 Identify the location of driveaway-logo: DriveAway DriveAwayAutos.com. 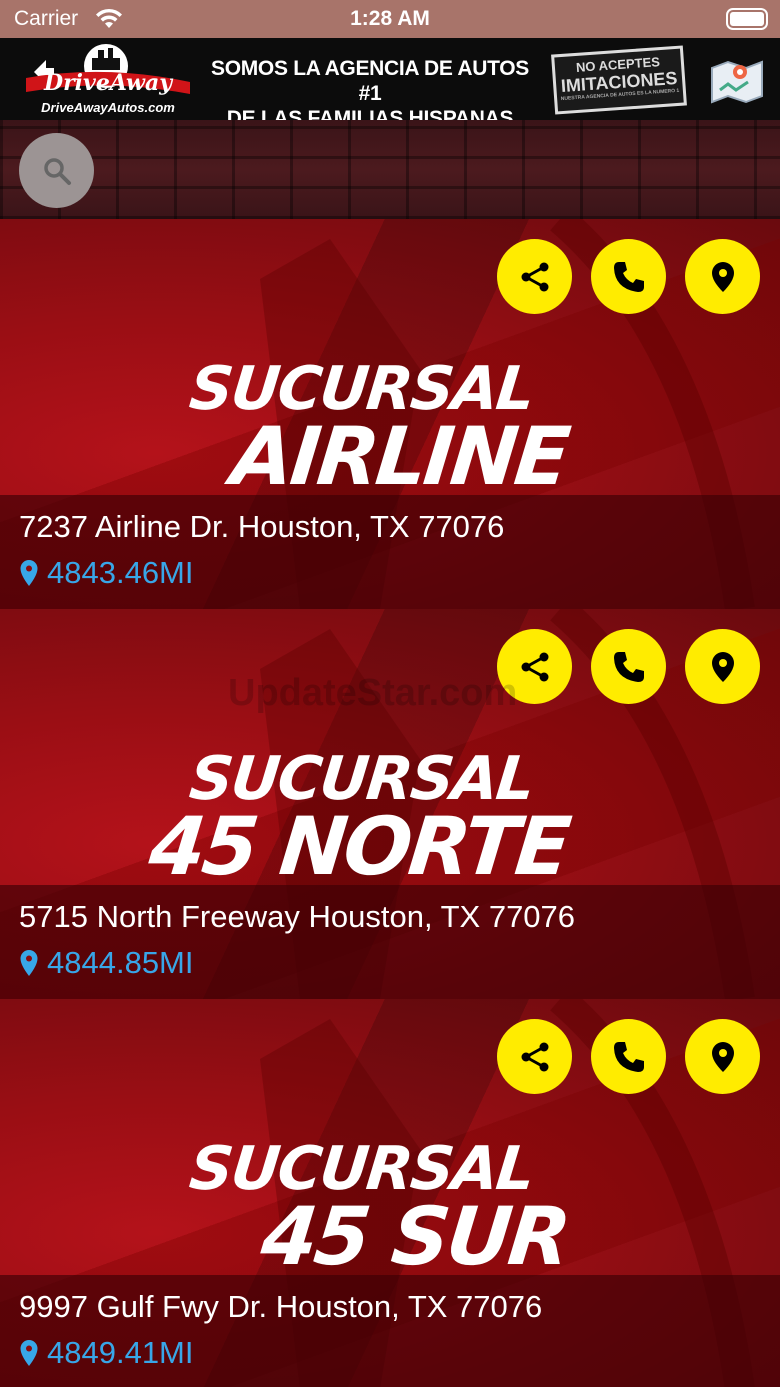
(108, 79).